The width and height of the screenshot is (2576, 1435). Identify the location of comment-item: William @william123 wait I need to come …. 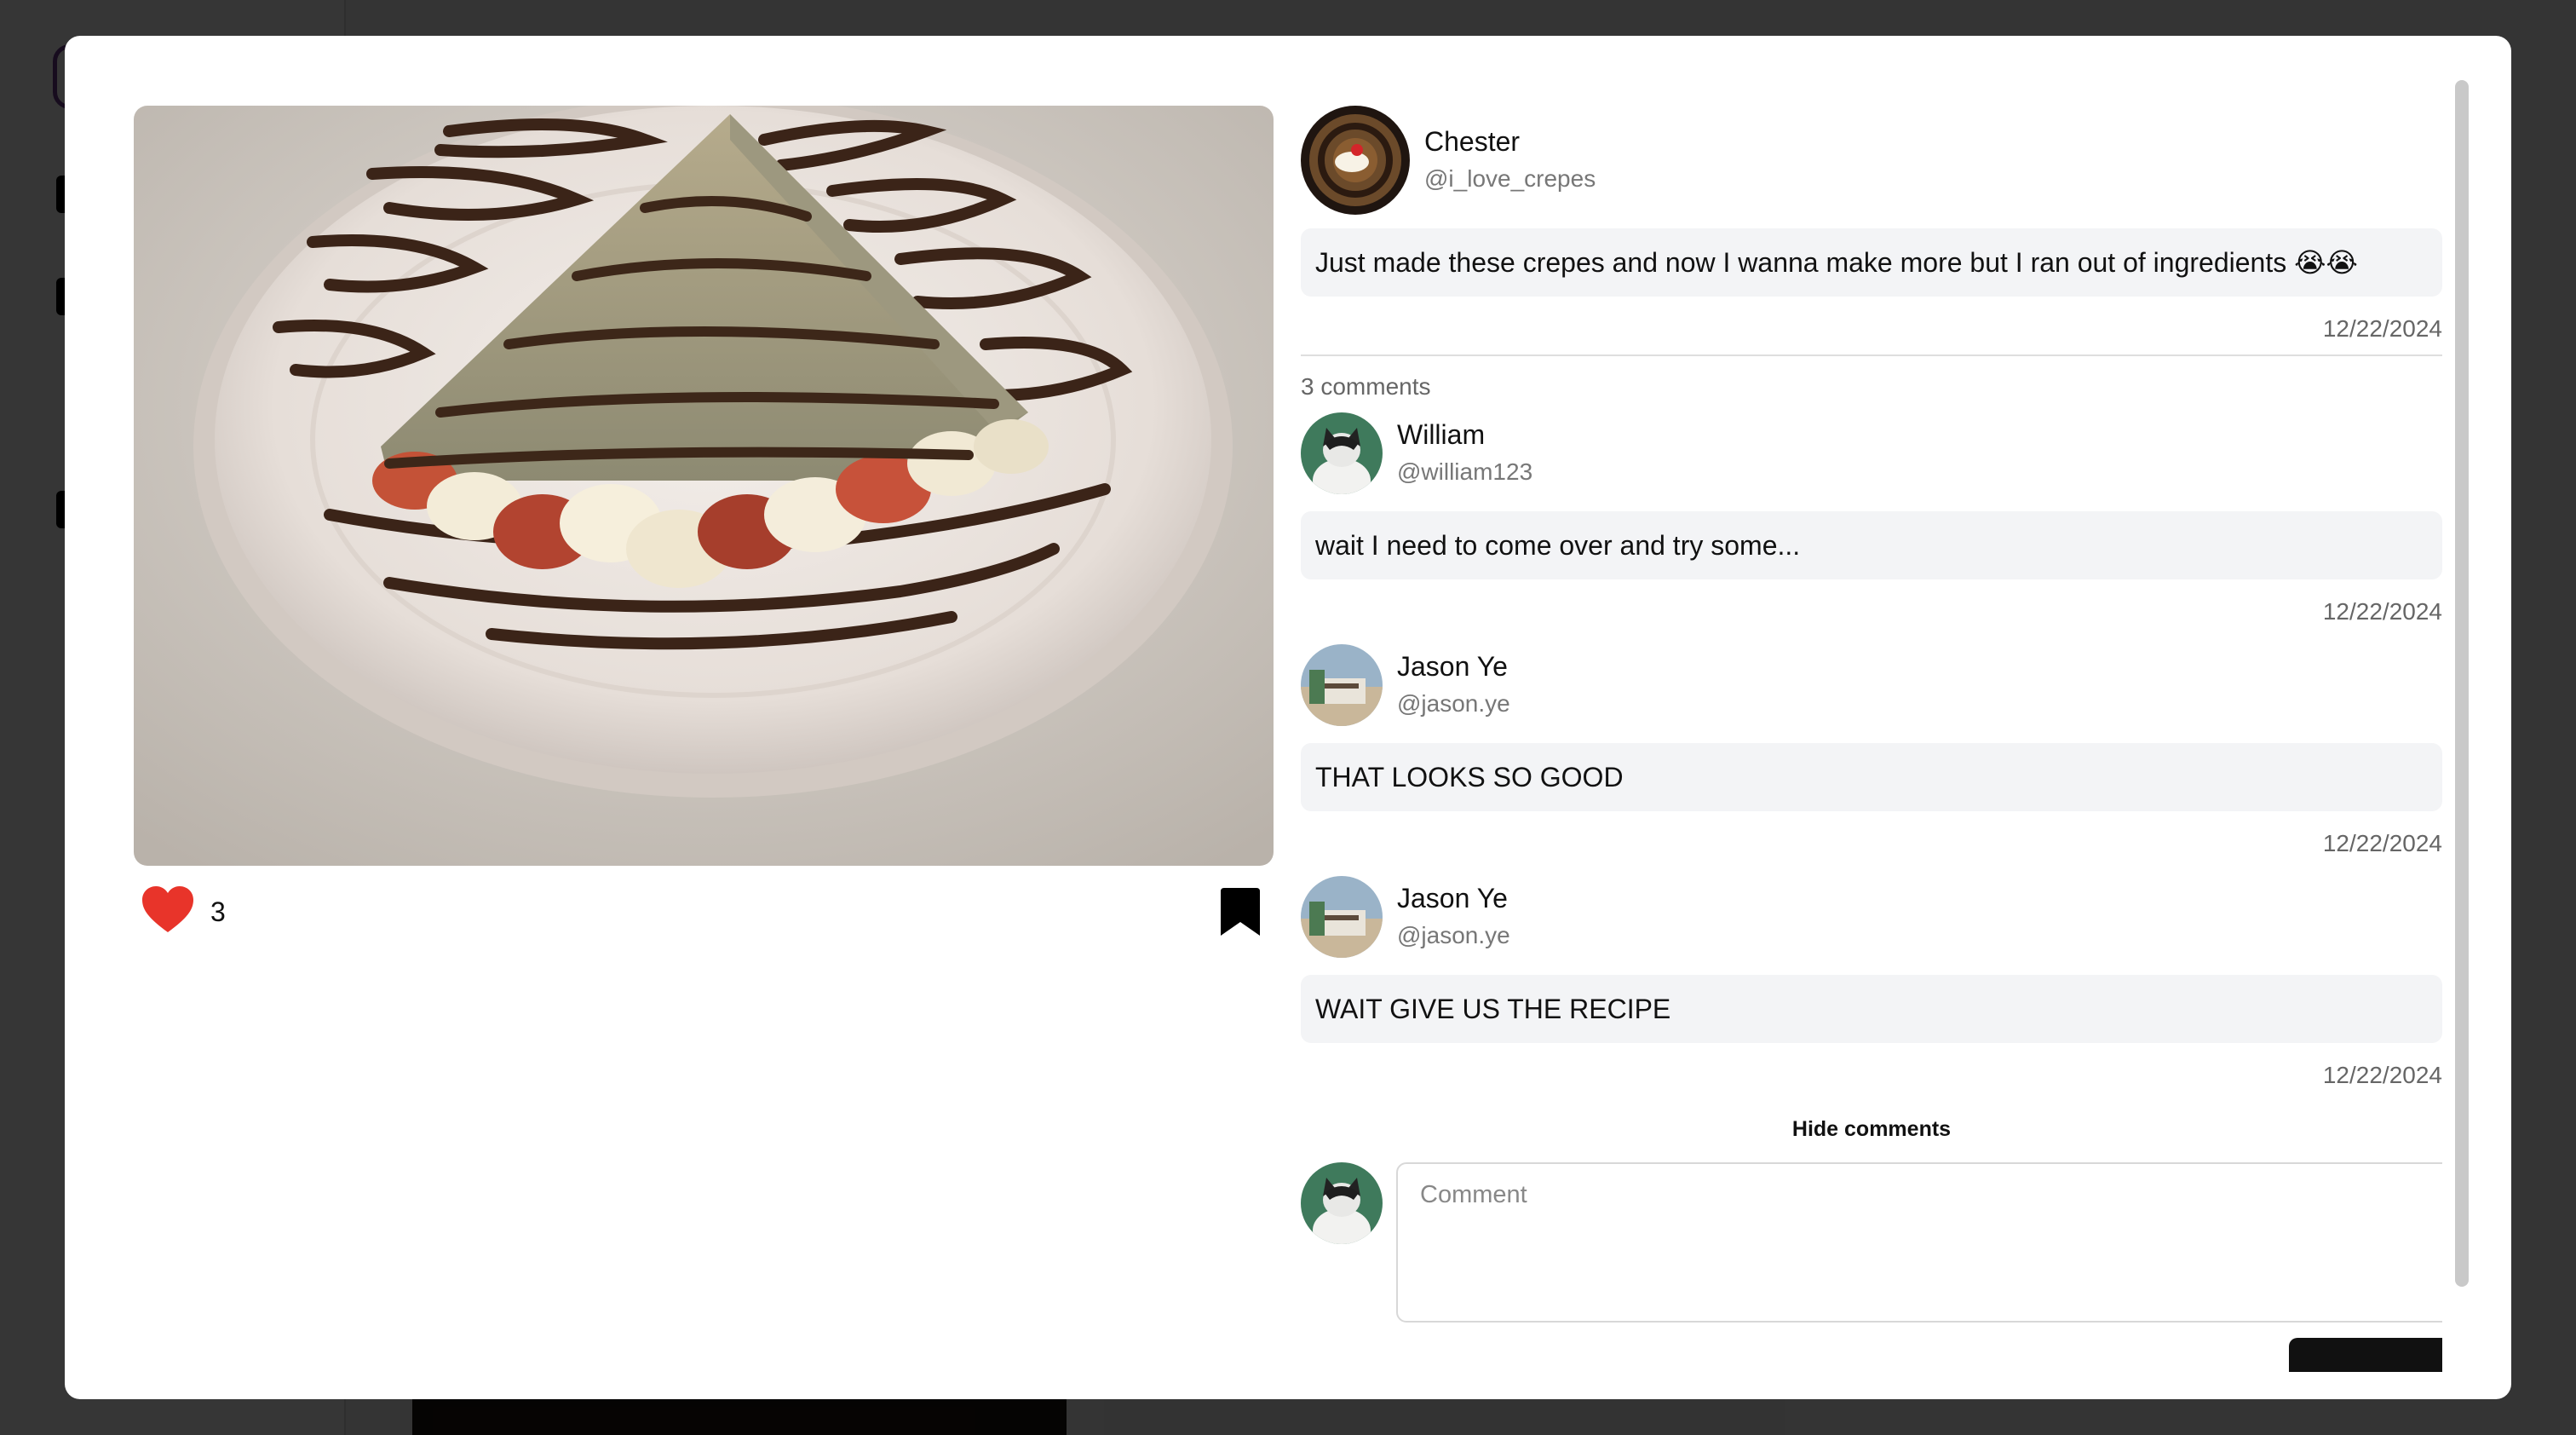
(1872, 519).